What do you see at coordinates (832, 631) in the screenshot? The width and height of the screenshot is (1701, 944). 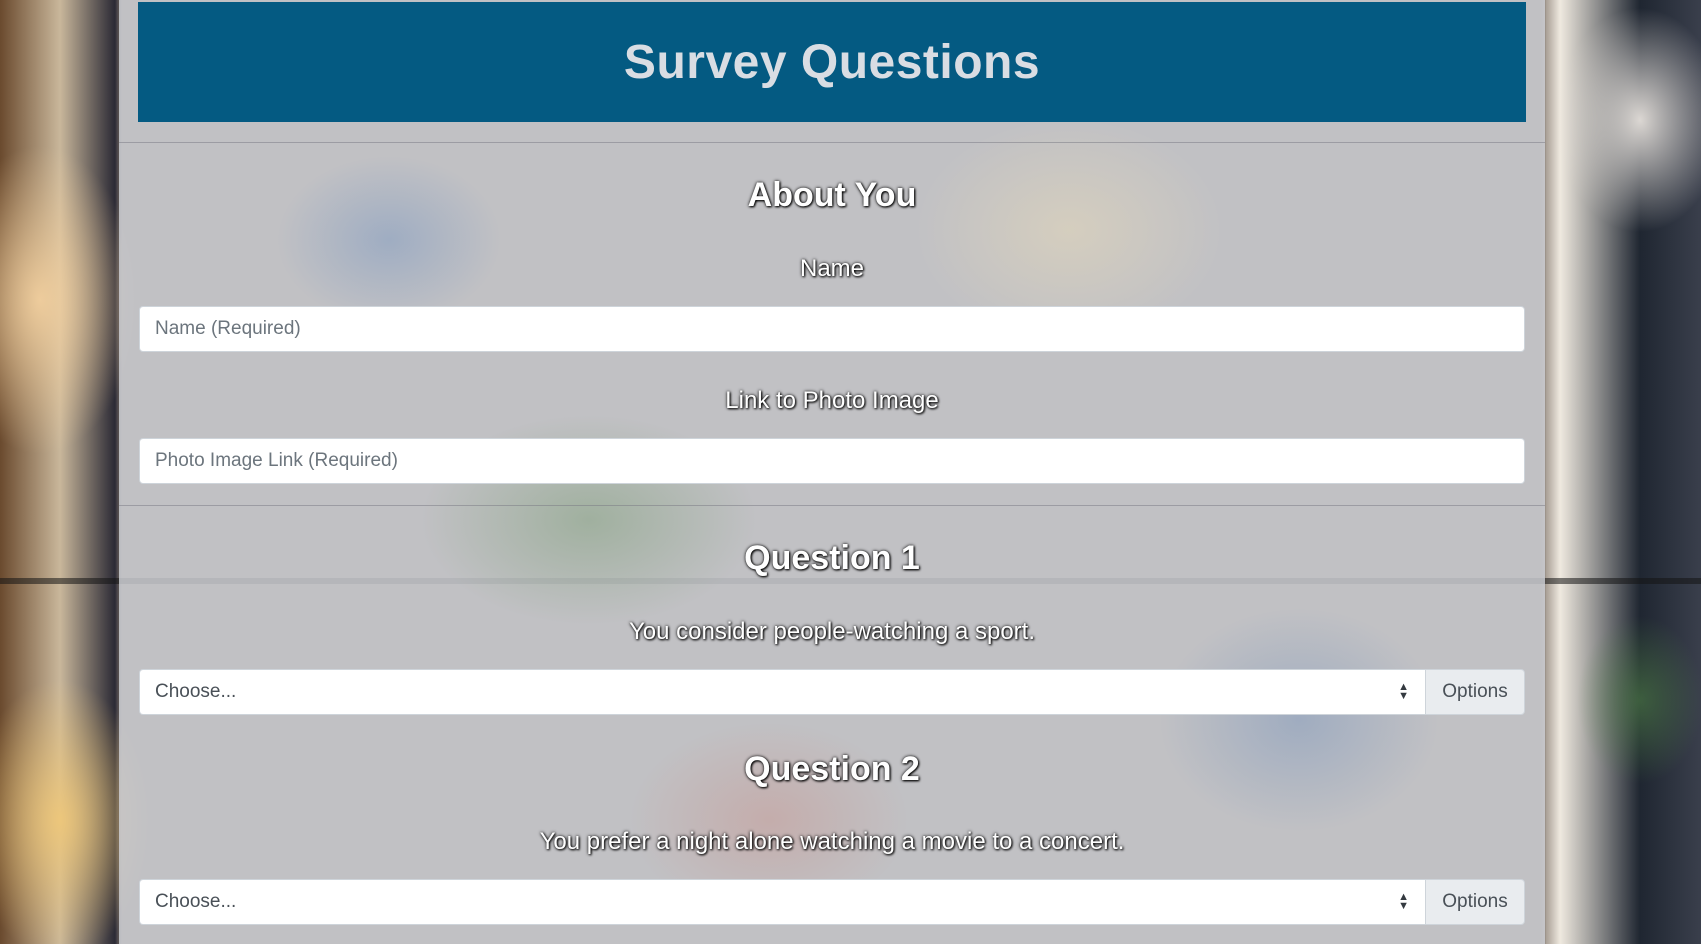 I see `question-1-text: You consider people-watching a sport.` at bounding box center [832, 631].